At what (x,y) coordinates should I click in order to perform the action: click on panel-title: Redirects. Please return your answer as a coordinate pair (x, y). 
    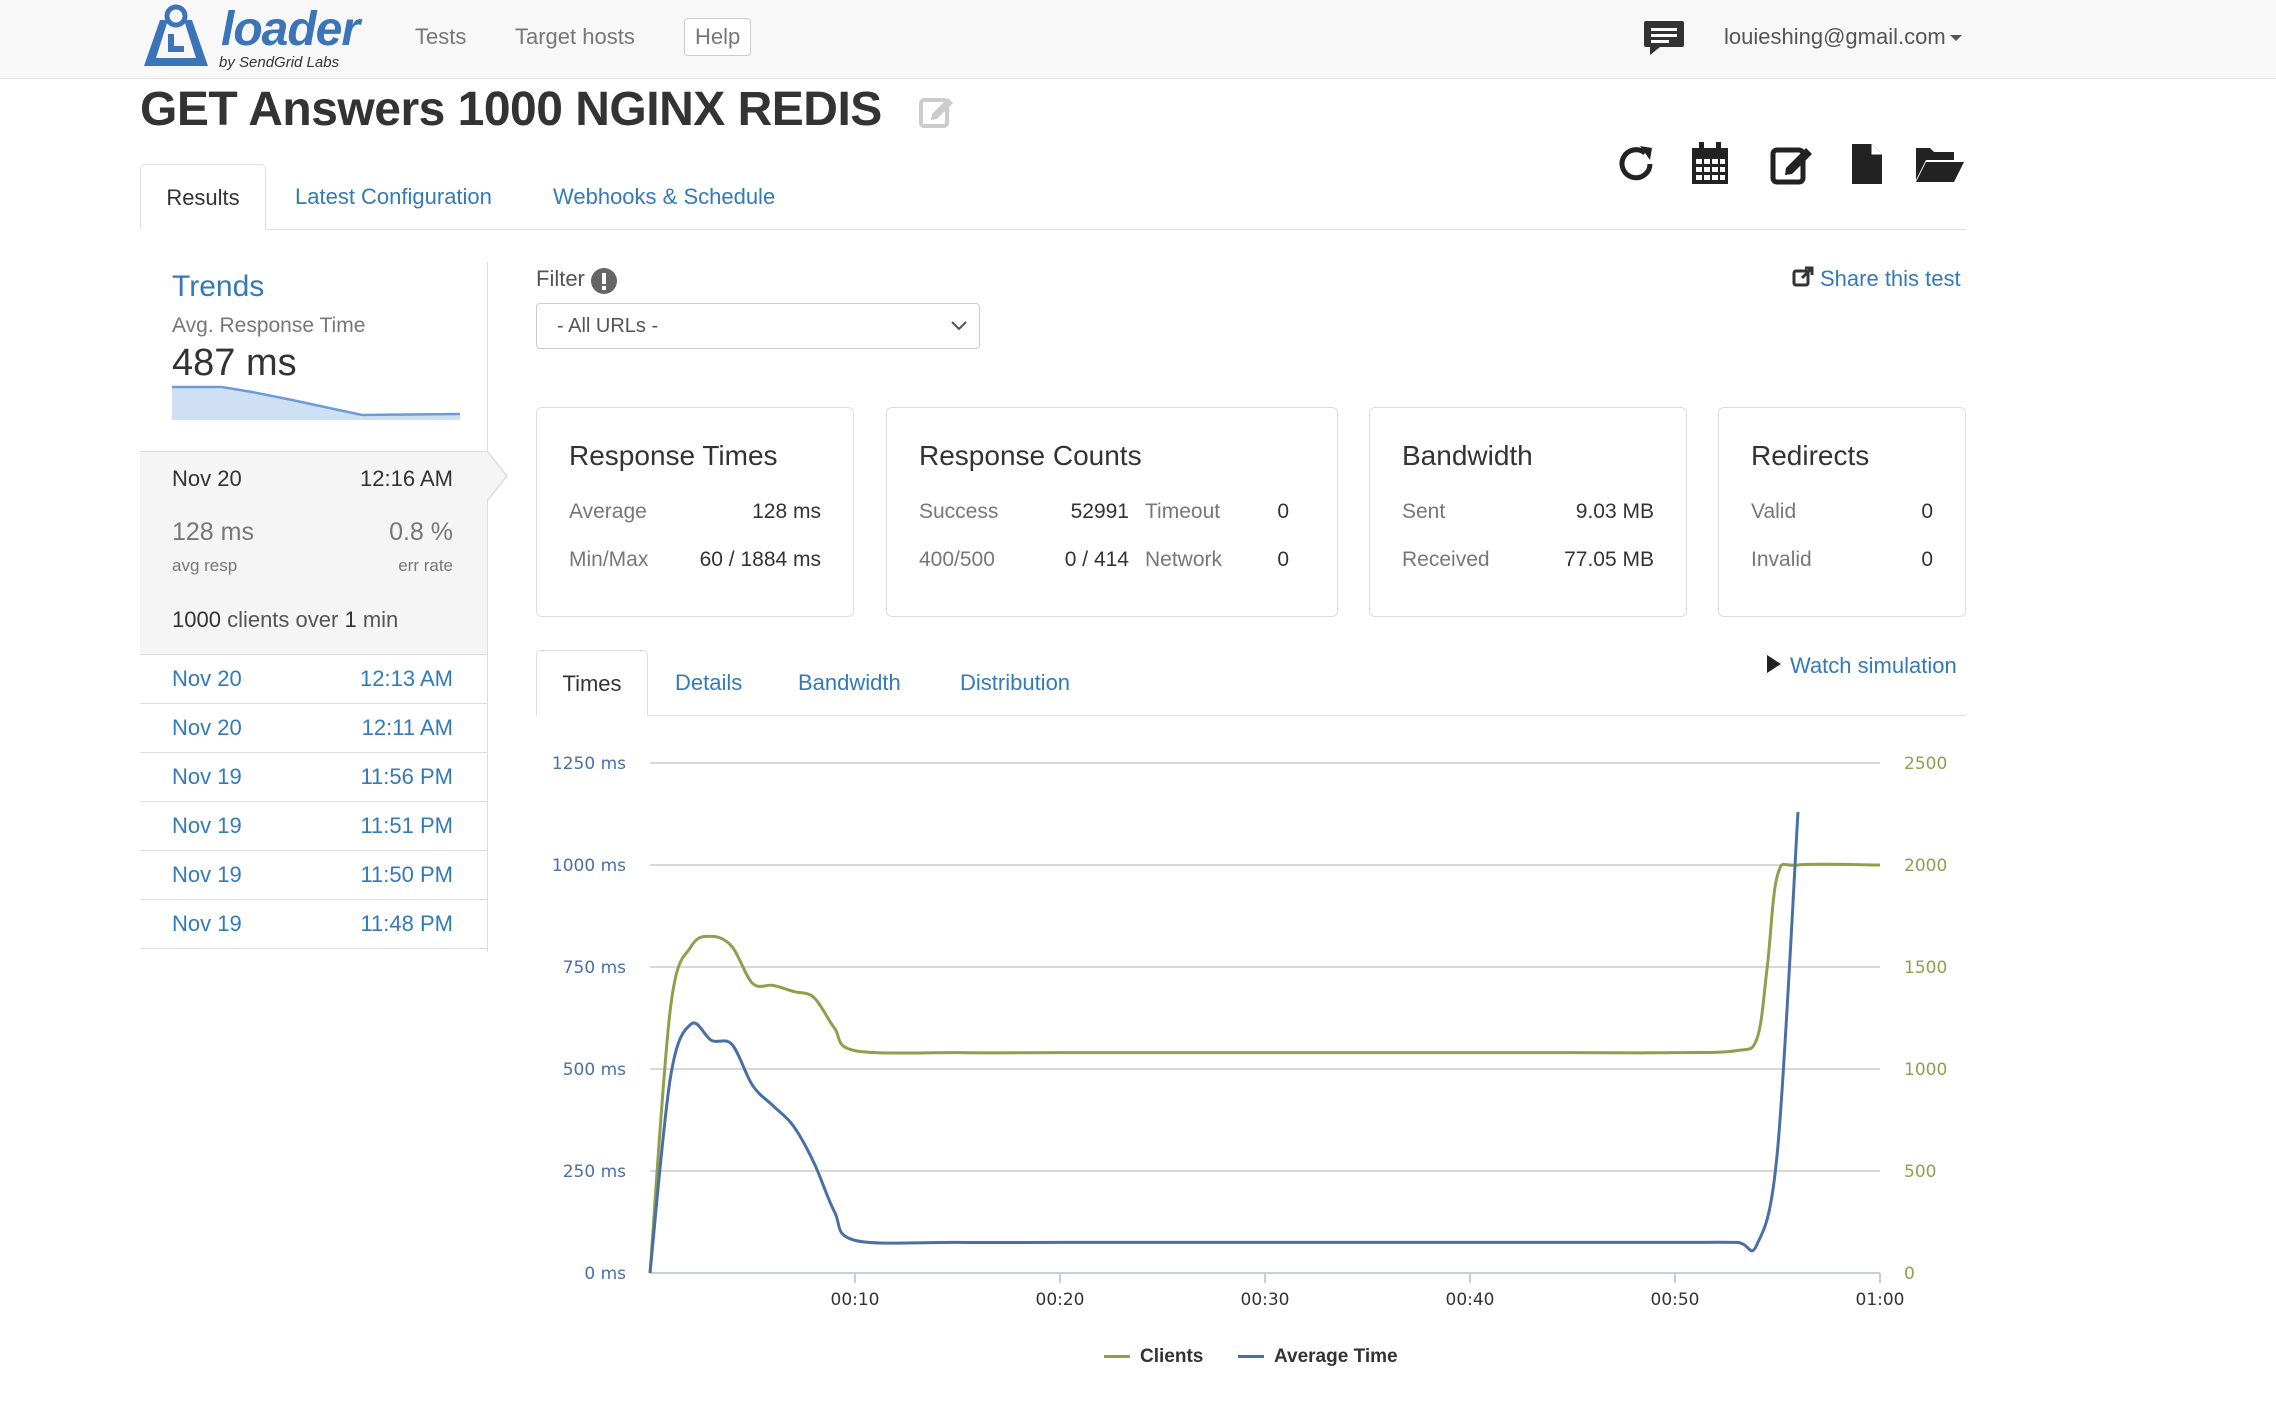
    Looking at the image, I should click on (1810, 455).